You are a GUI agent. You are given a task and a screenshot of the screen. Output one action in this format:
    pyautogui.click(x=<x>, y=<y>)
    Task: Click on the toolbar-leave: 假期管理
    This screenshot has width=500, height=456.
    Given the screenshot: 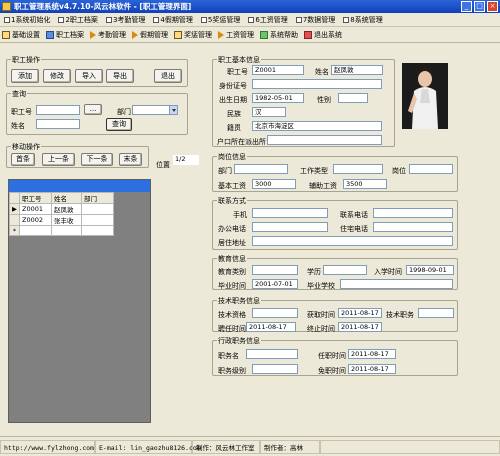 What is the action you would take?
    pyautogui.click(x=150, y=35)
    